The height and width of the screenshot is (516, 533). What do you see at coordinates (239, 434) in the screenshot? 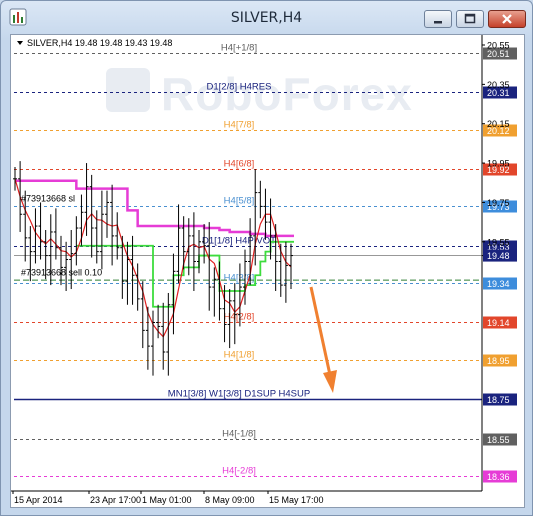
I see `level-label: H4[-1/8]` at bounding box center [239, 434].